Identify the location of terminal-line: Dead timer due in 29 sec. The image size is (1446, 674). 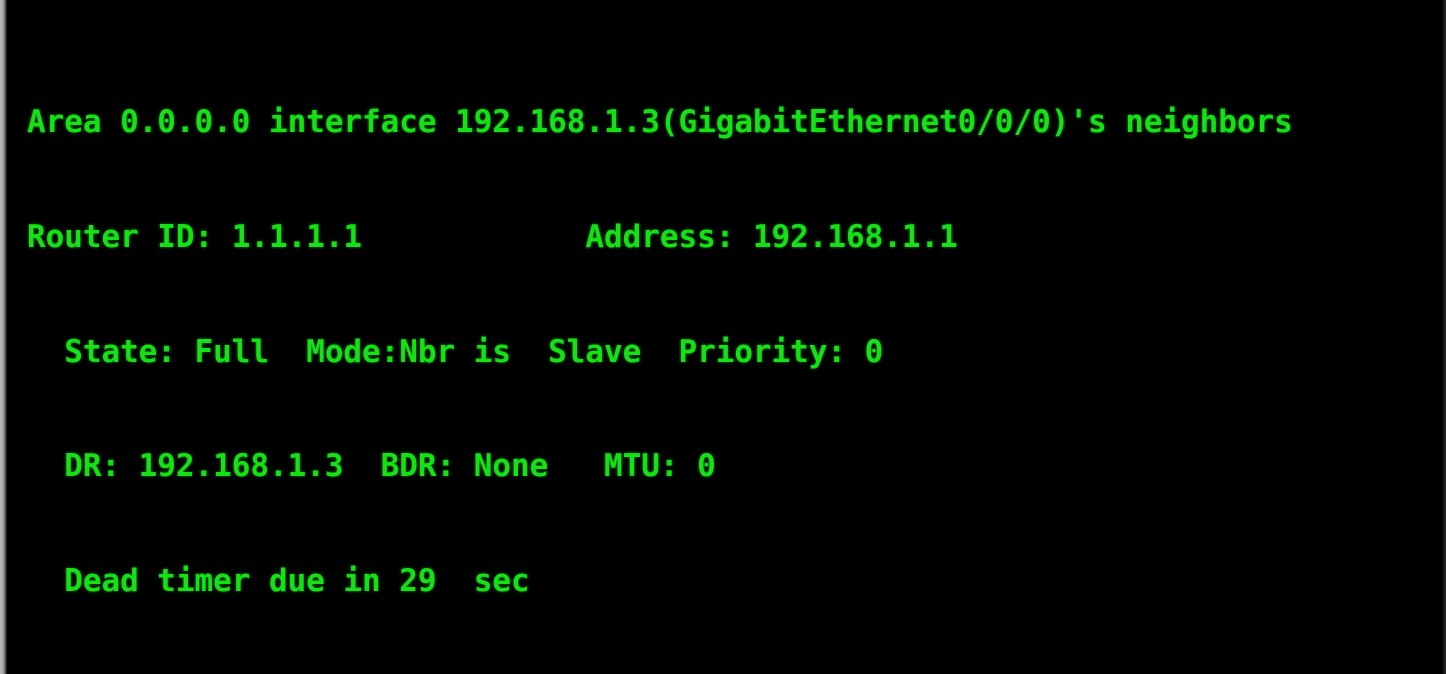
(278, 580).